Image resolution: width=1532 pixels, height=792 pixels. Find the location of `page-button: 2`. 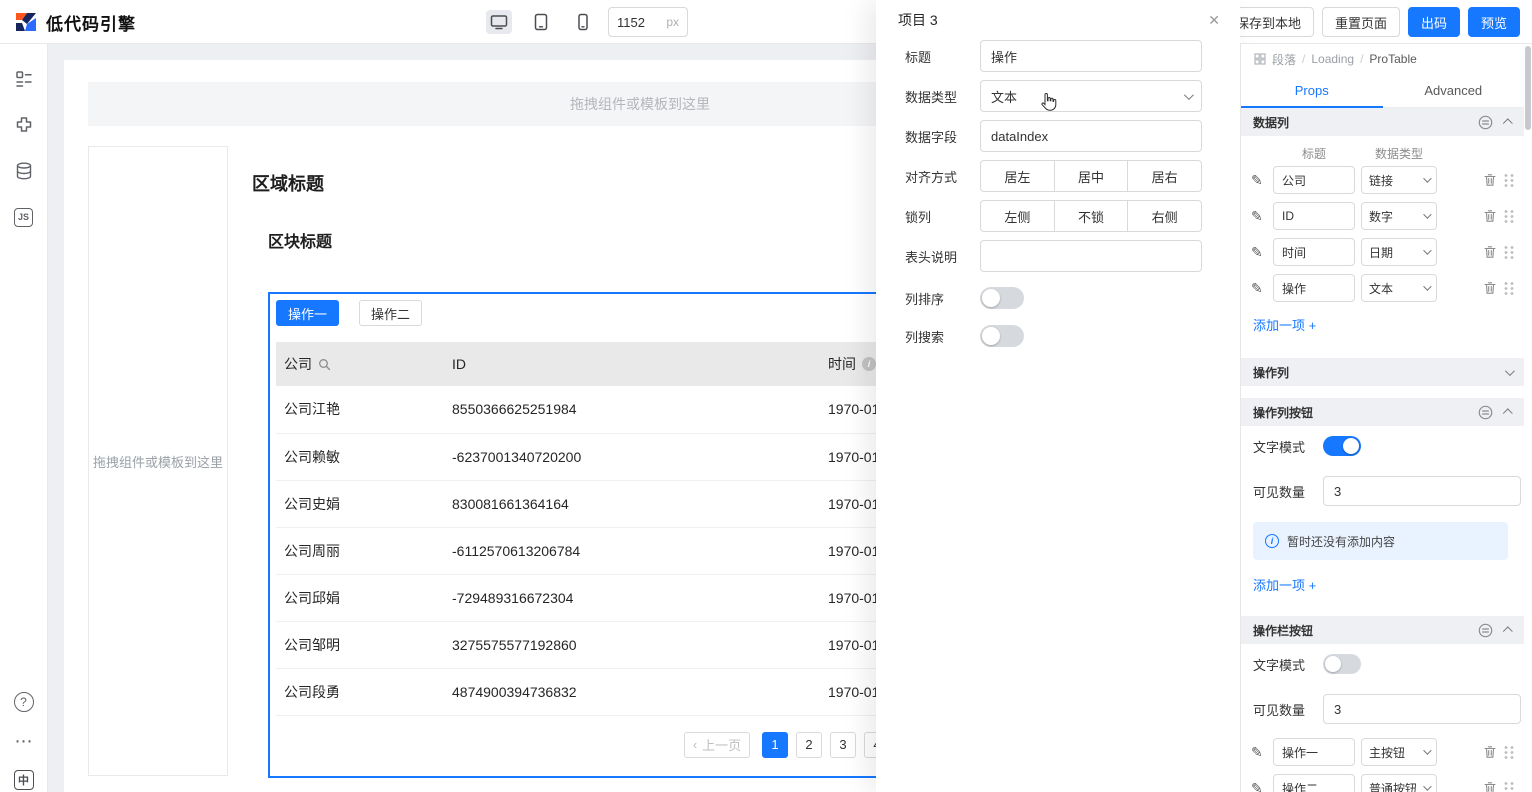

page-button: 2 is located at coordinates (809, 744).